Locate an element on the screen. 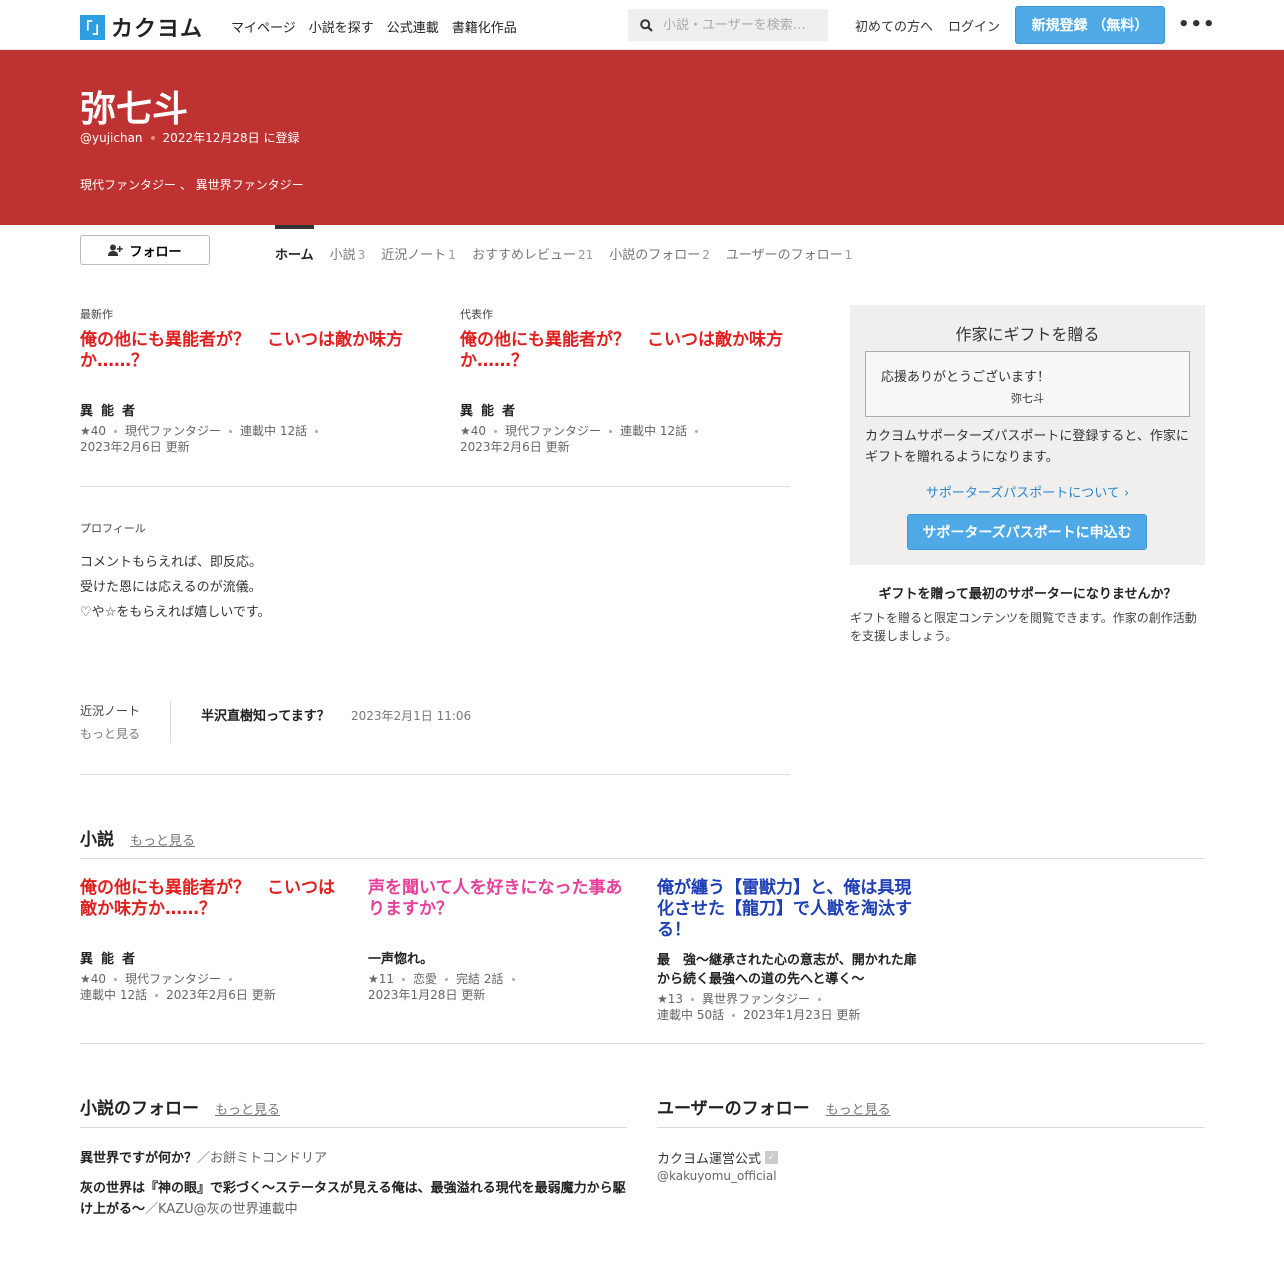 Image resolution: width=1284 pixels, height=1271 pixels. registered-date: 2022年12月28日 に登録 is located at coordinates (231, 138).